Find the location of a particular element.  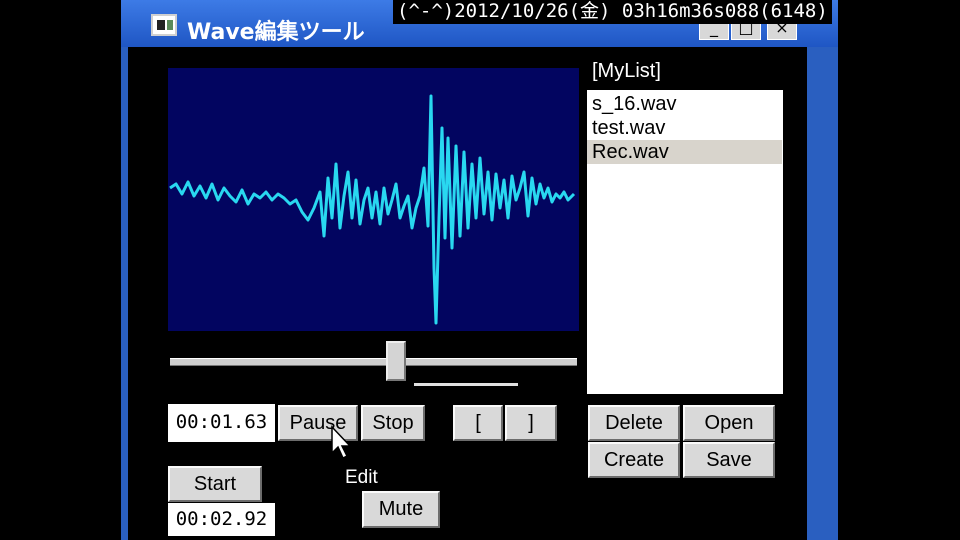

position-slider-track is located at coordinates (373, 362).